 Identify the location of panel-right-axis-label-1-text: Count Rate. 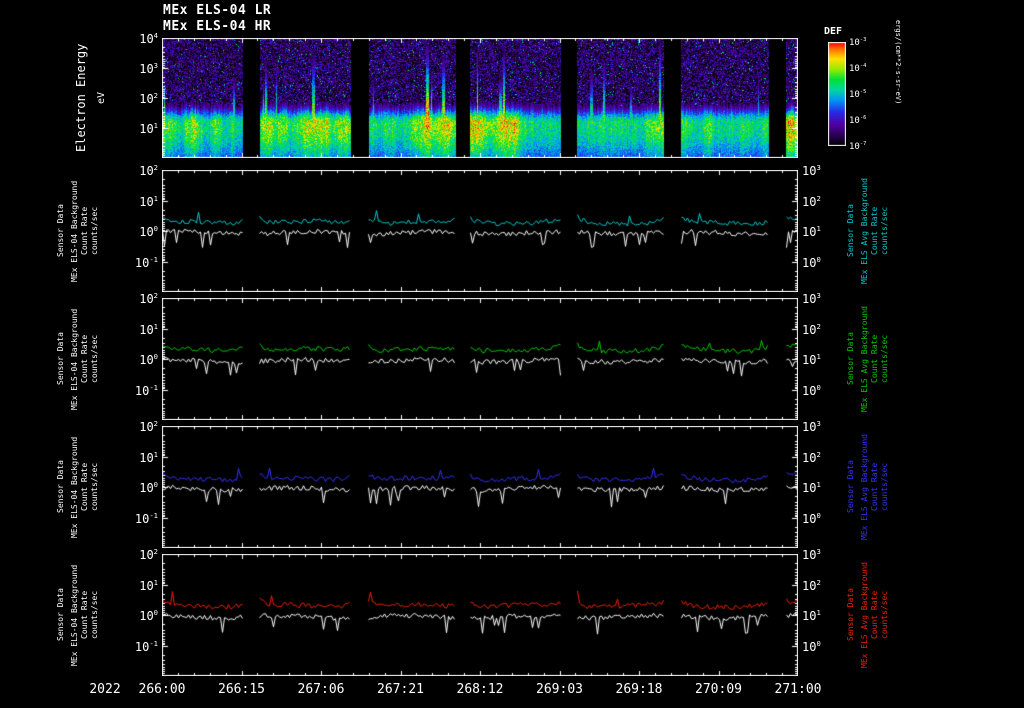
(874, 359).